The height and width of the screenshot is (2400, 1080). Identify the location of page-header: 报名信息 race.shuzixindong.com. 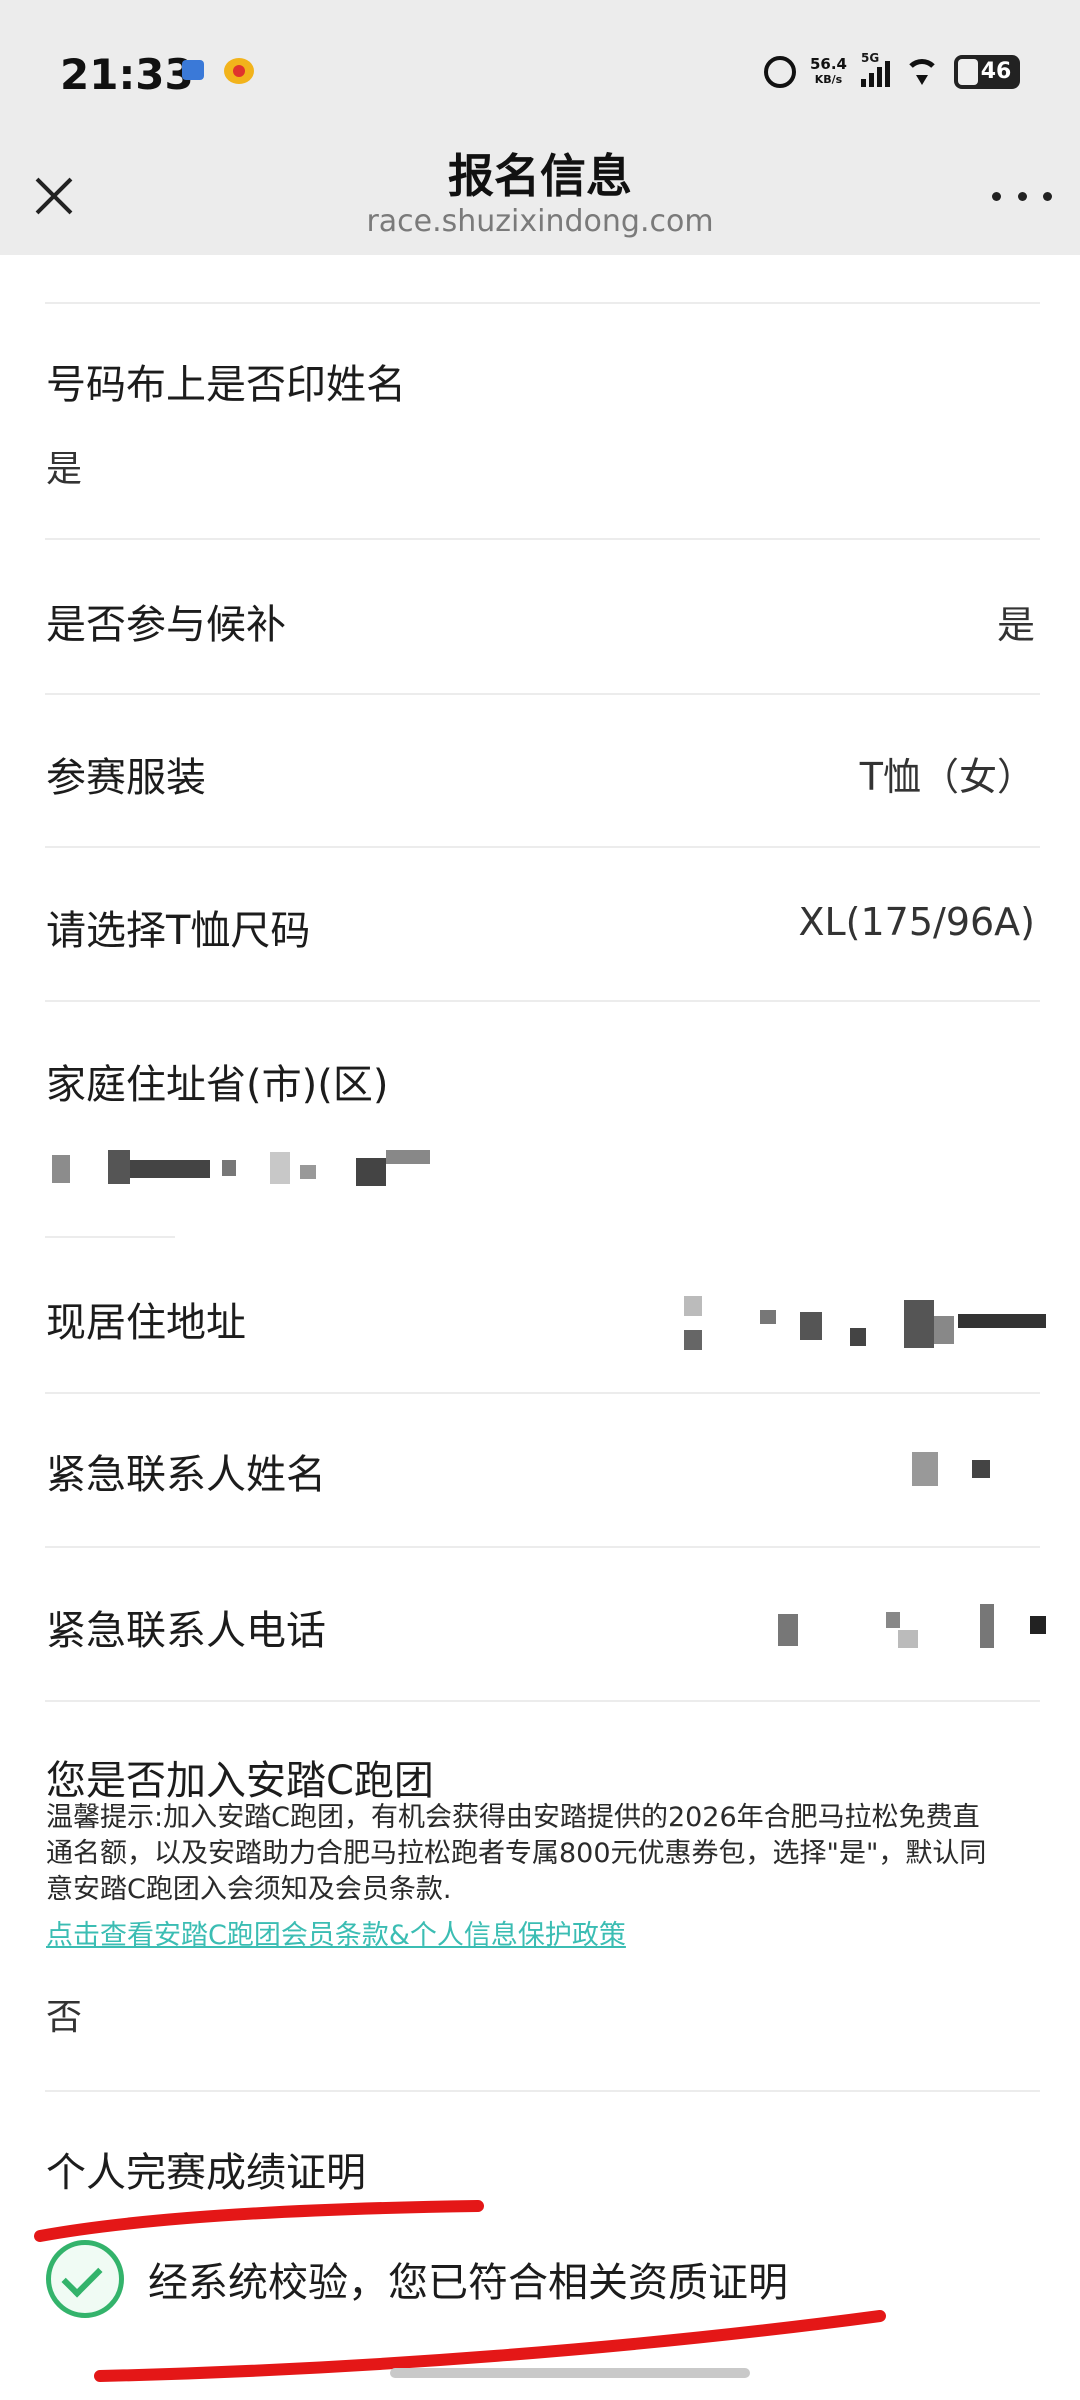
(540, 197).